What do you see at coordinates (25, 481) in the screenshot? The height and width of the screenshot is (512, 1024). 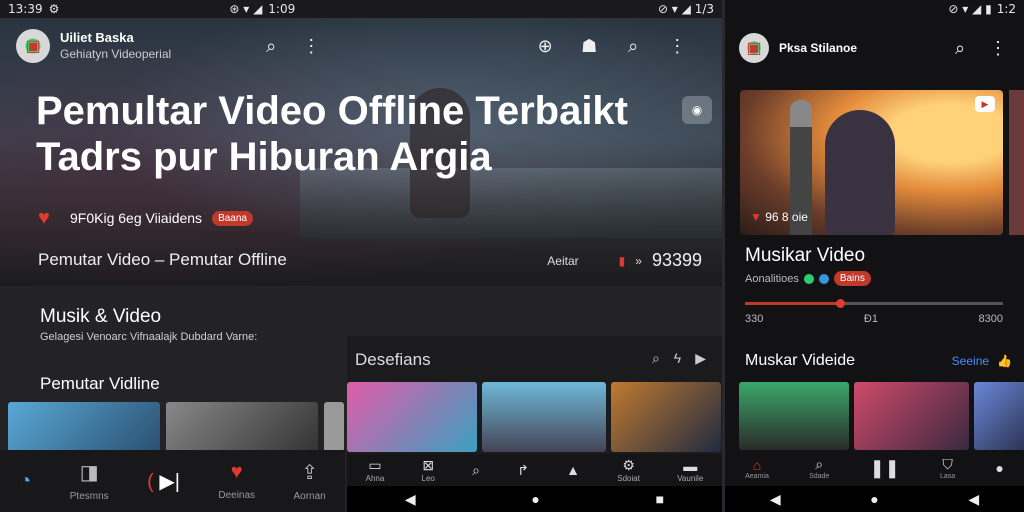 I see `nav-home: ◔` at bounding box center [25, 481].